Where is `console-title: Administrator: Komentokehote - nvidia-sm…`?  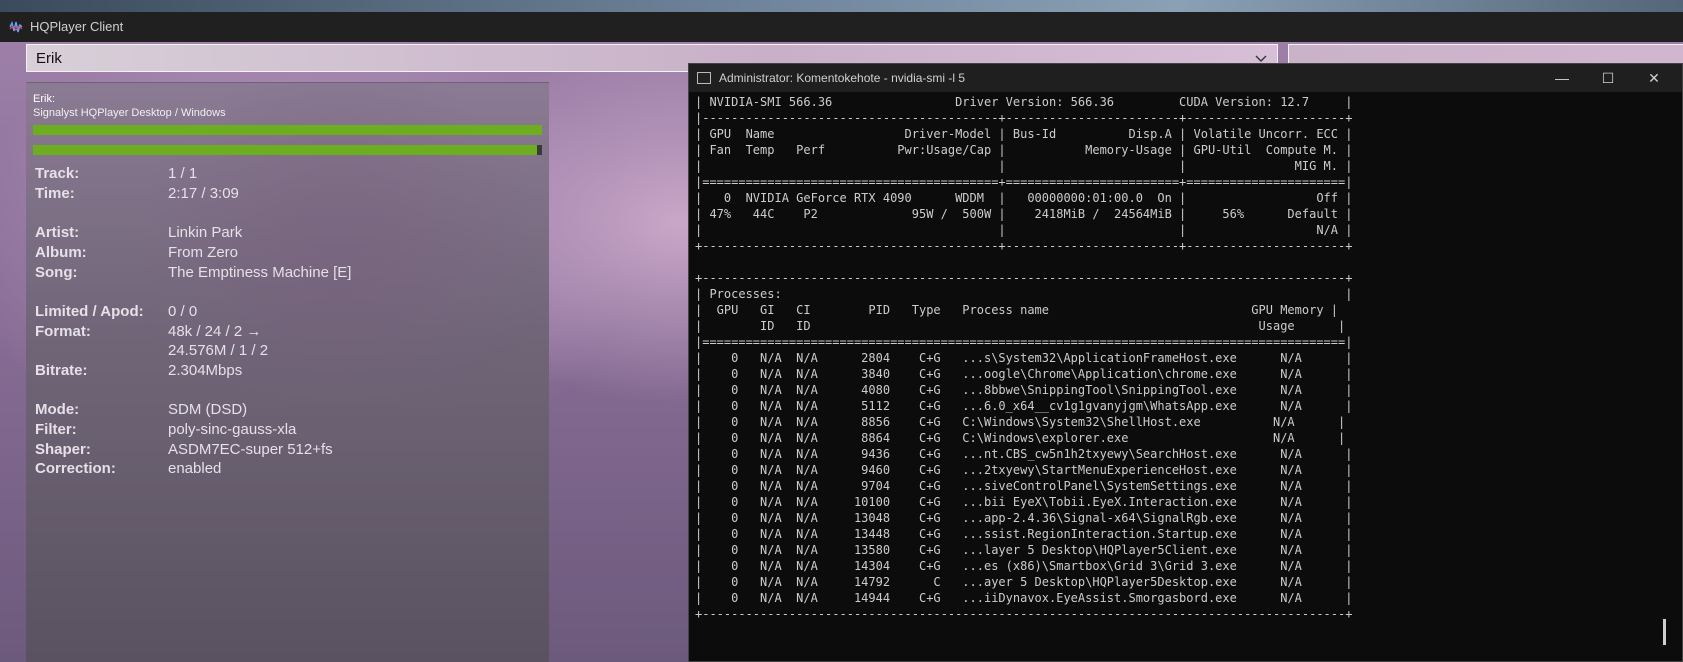
console-title: Administrator: Komentokehote - nvidia-sm… is located at coordinates (842, 78).